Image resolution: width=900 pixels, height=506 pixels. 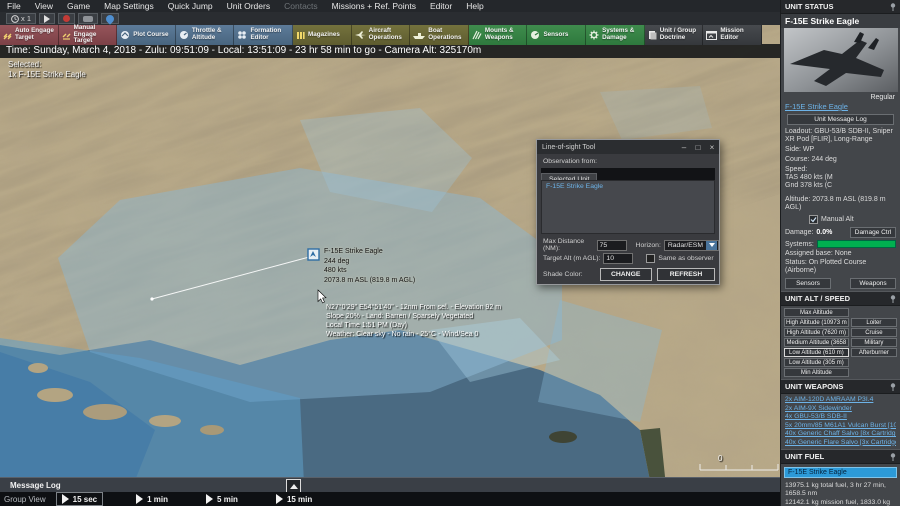 What do you see at coordinates (385, 34) in the screenshot?
I see `aircraft-operations-label: Aircraft Operations` at bounding box center [385, 34].